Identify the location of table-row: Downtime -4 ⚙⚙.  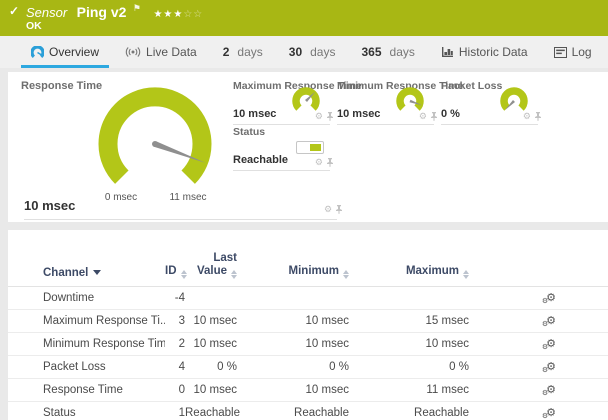
(308, 299).